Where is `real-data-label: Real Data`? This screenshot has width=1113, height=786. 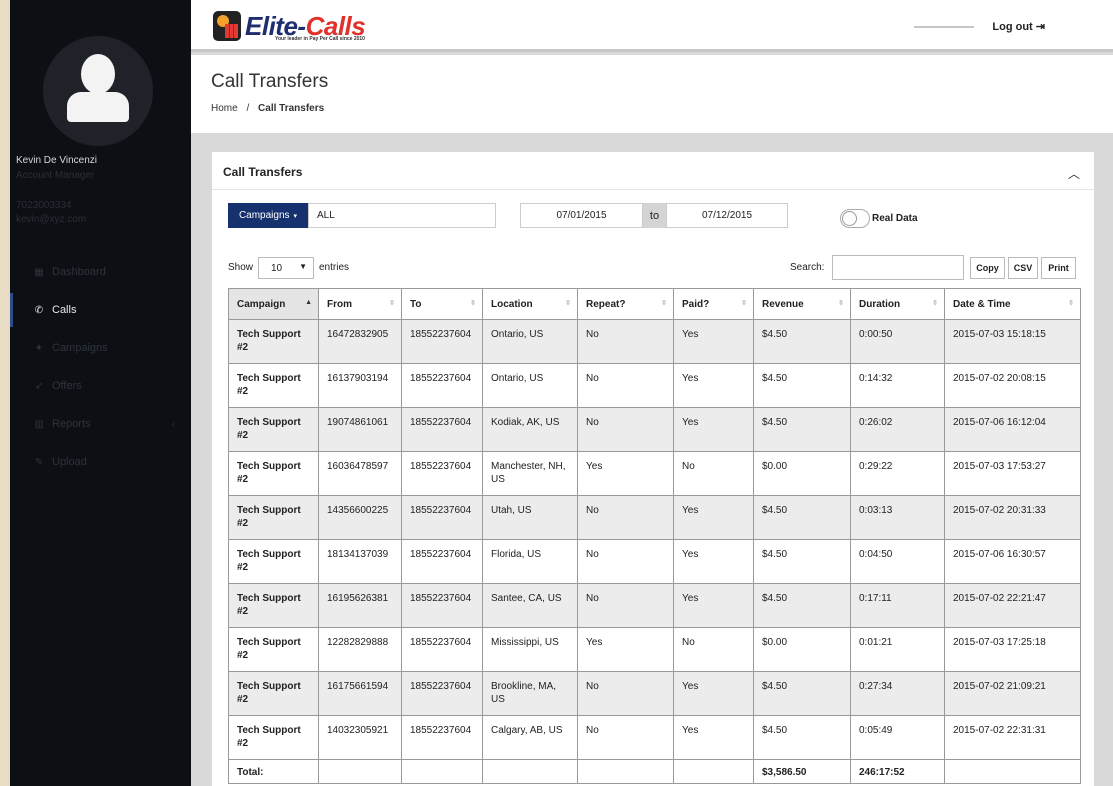
real-data-label: Real Data is located at coordinates (895, 218).